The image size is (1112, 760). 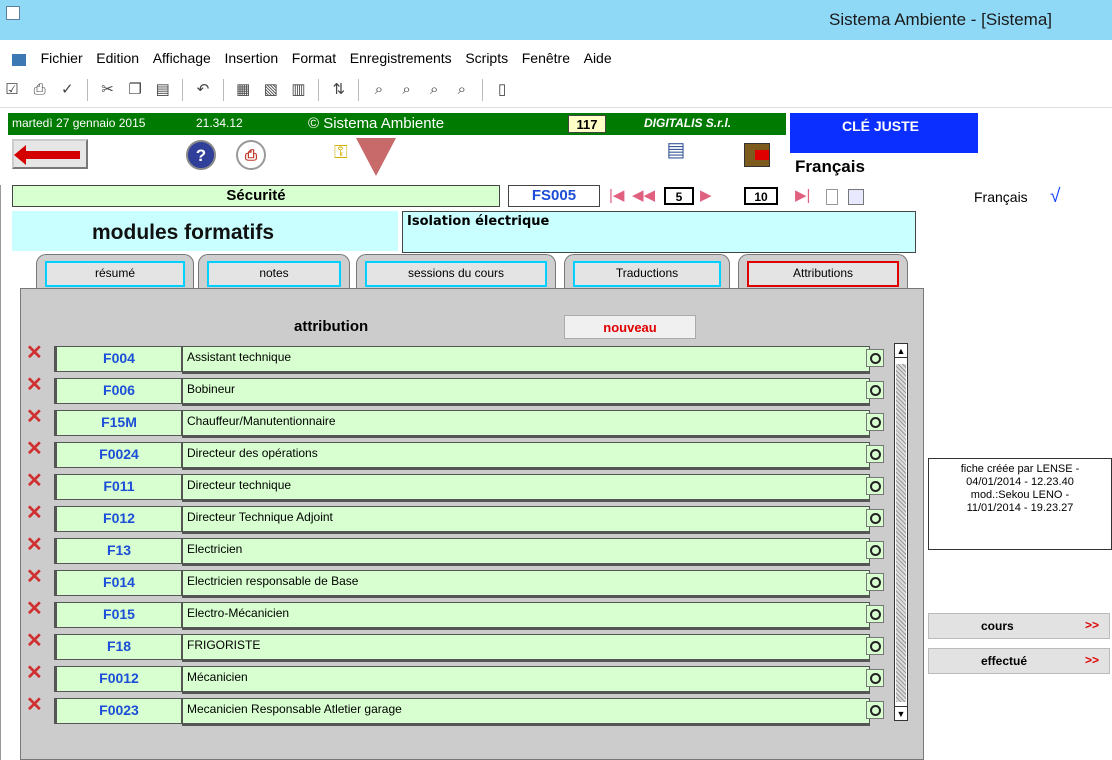 I want to click on help-icon: ?, so click(x=201, y=155).